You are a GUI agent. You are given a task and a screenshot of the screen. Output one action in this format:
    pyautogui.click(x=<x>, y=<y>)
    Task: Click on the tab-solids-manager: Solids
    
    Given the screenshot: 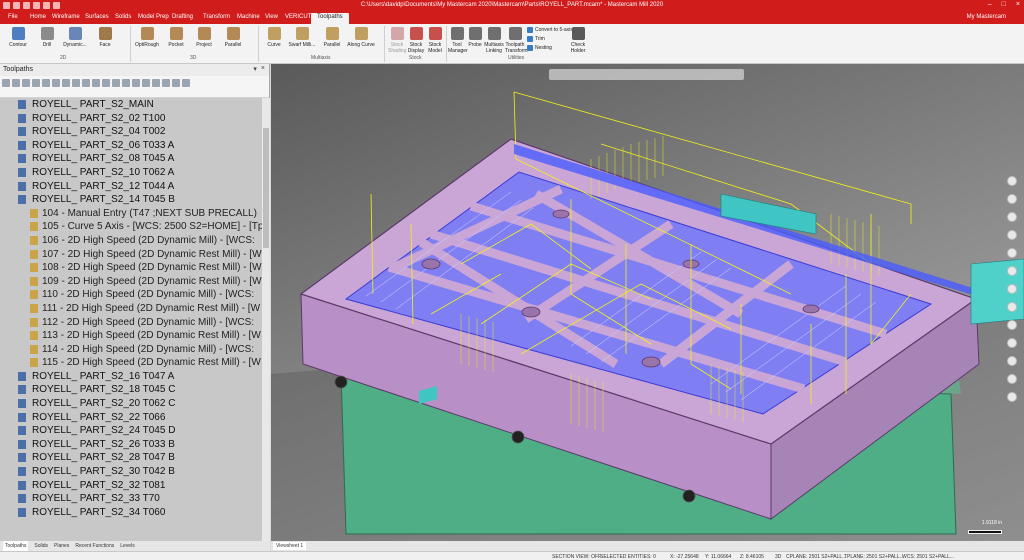 What is the action you would take?
    pyautogui.click(x=41, y=546)
    